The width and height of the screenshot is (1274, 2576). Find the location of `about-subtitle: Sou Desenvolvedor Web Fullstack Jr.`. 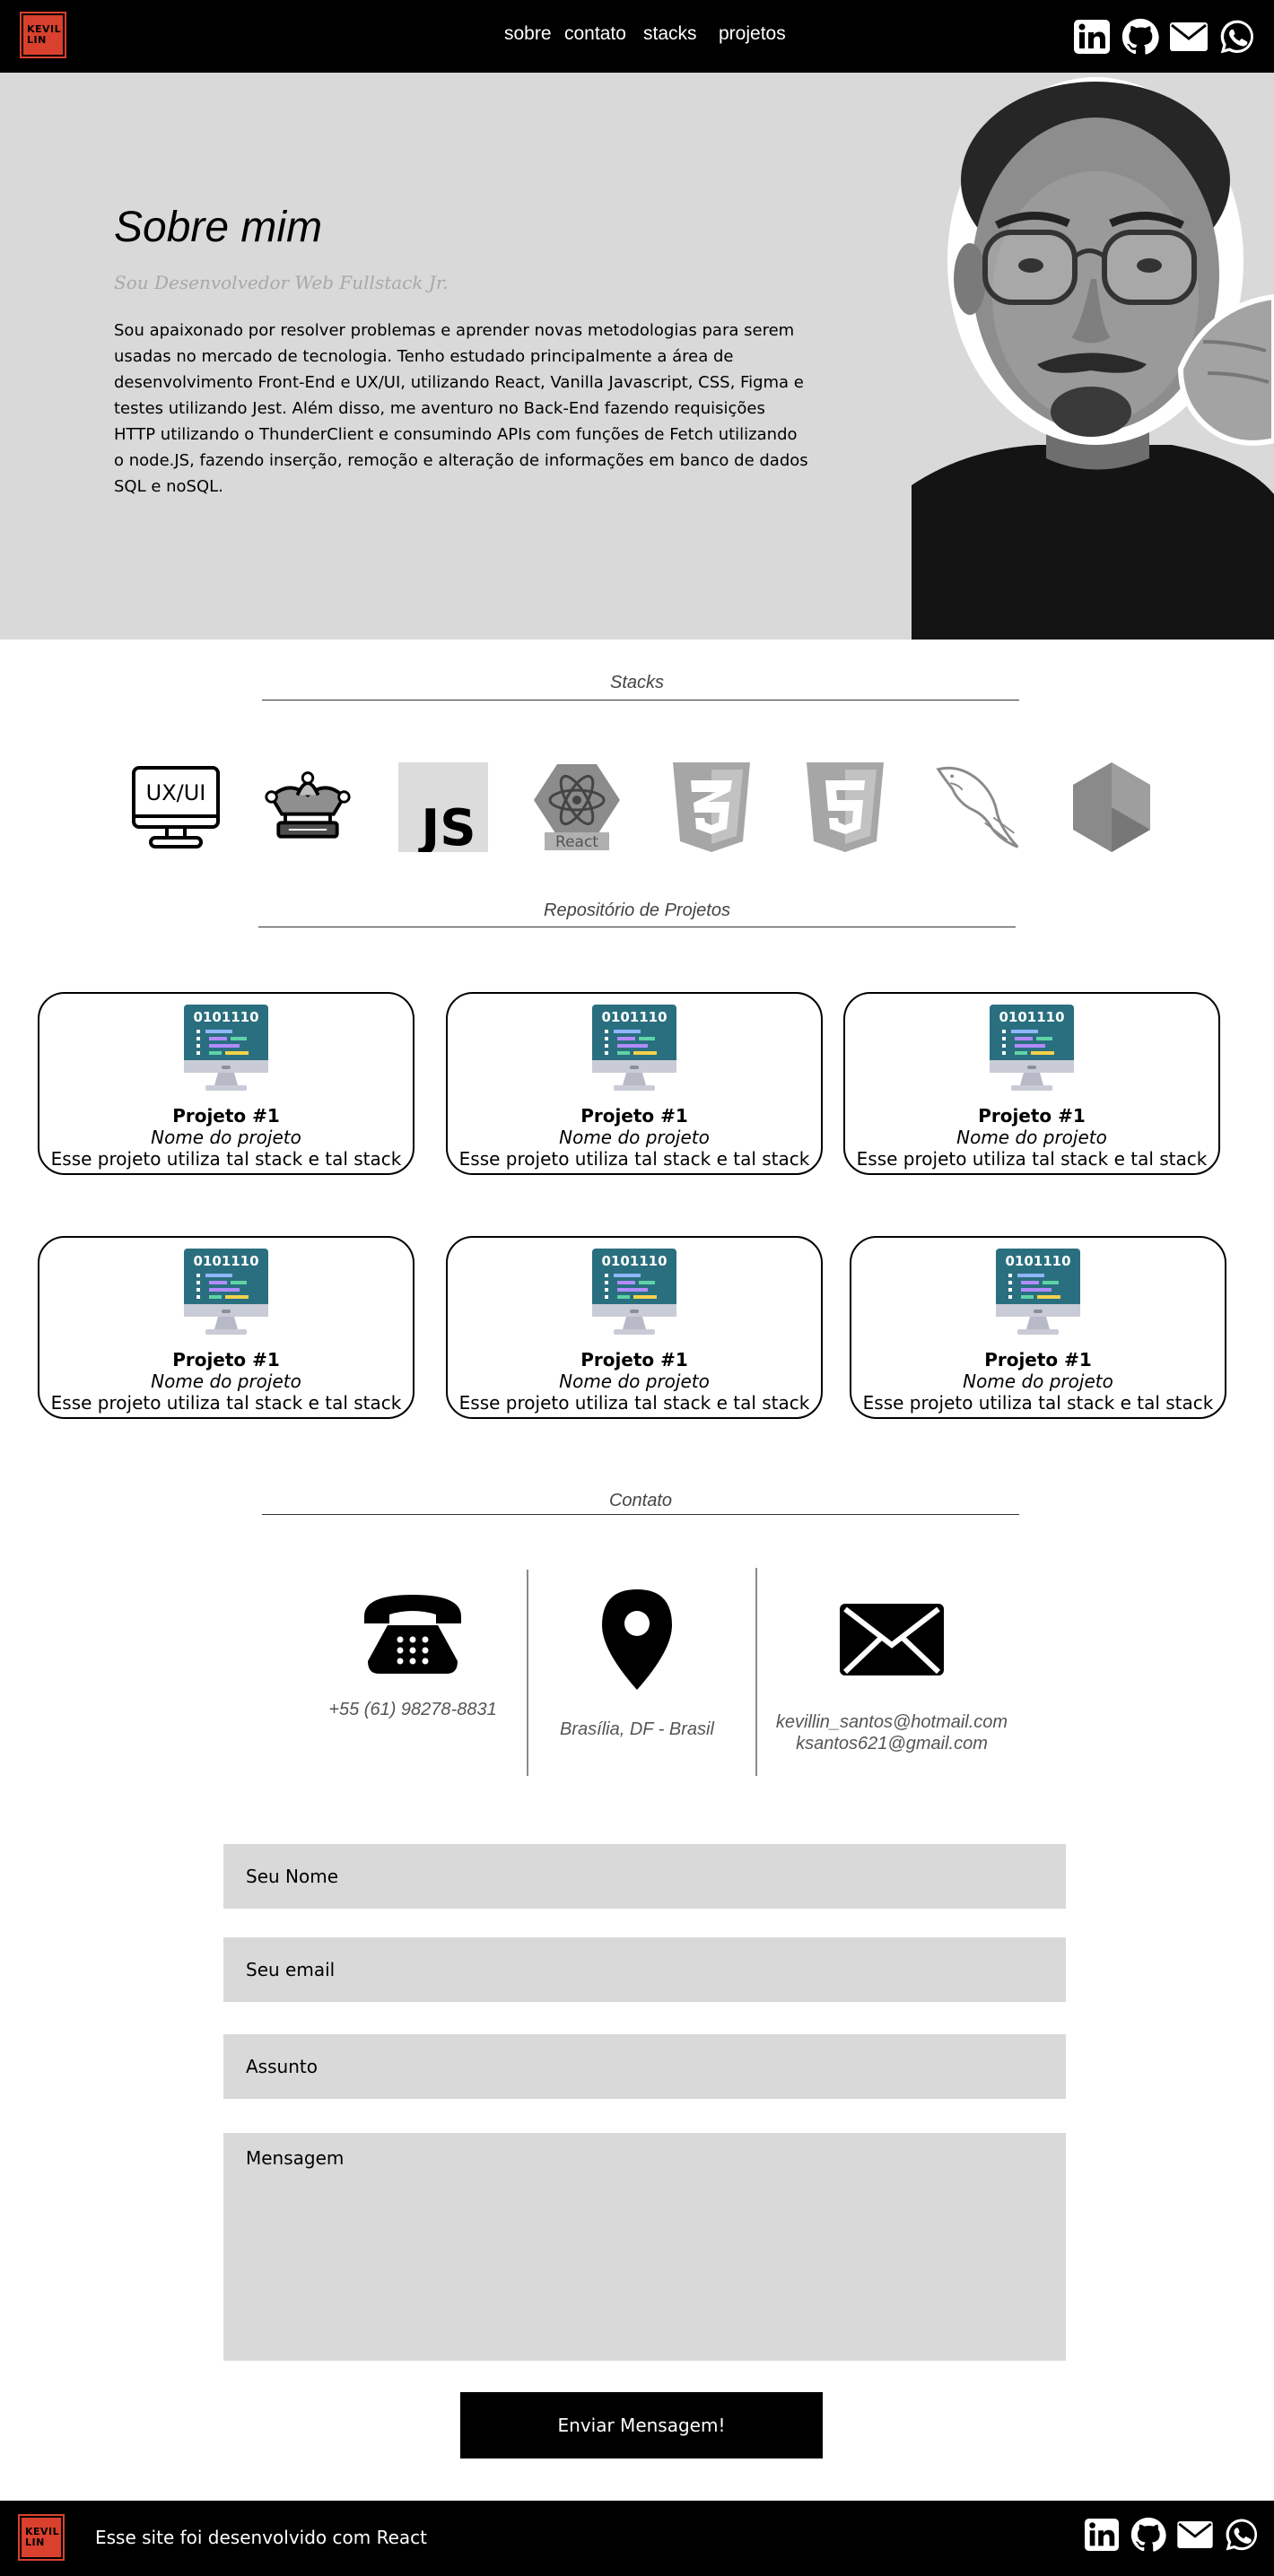

about-subtitle: Sou Desenvolvedor Web Fullstack Jr. is located at coordinates (281, 282).